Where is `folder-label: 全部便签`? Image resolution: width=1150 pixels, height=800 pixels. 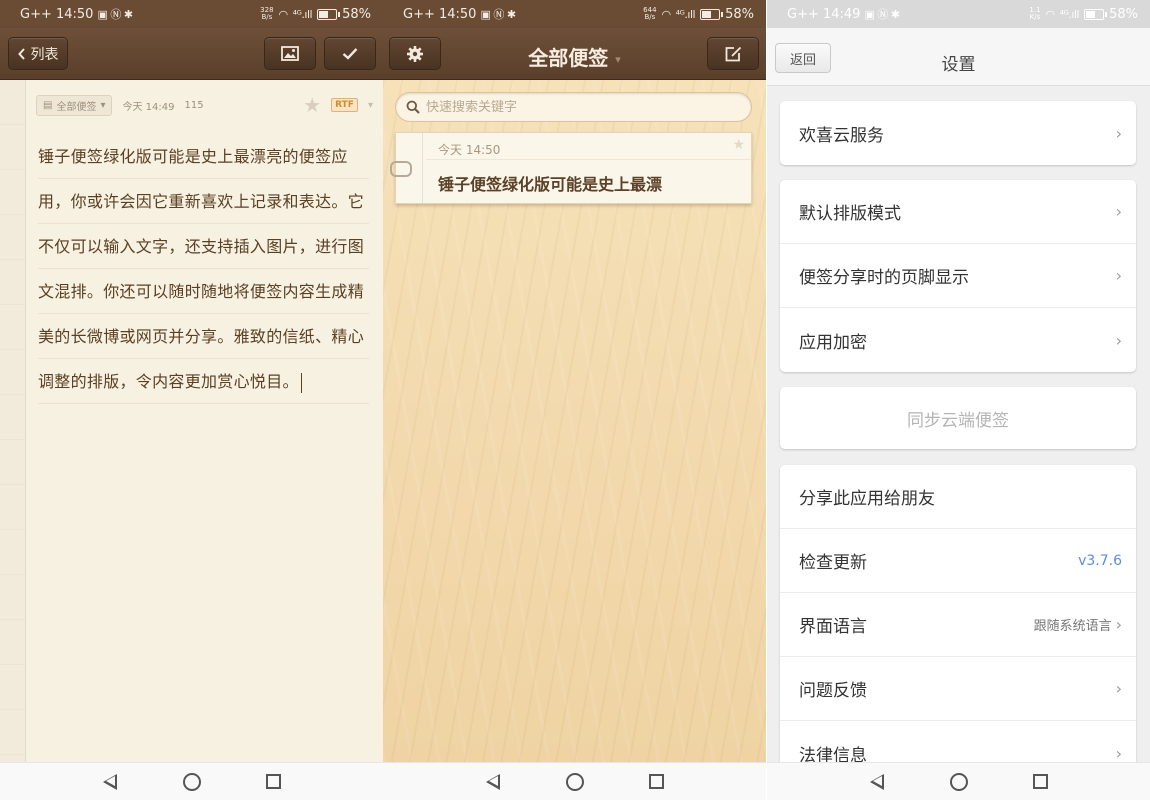 folder-label: 全部便签 is located at coordinates (76, 107).